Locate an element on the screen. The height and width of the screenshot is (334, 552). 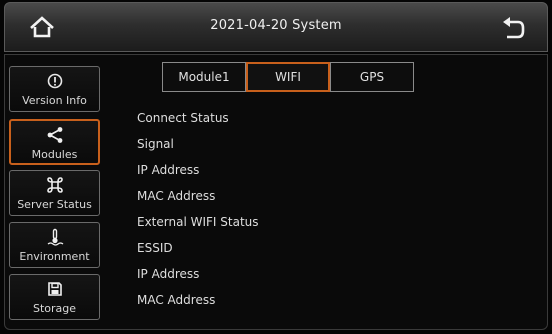
back-button is located at coordinates (513, 28).